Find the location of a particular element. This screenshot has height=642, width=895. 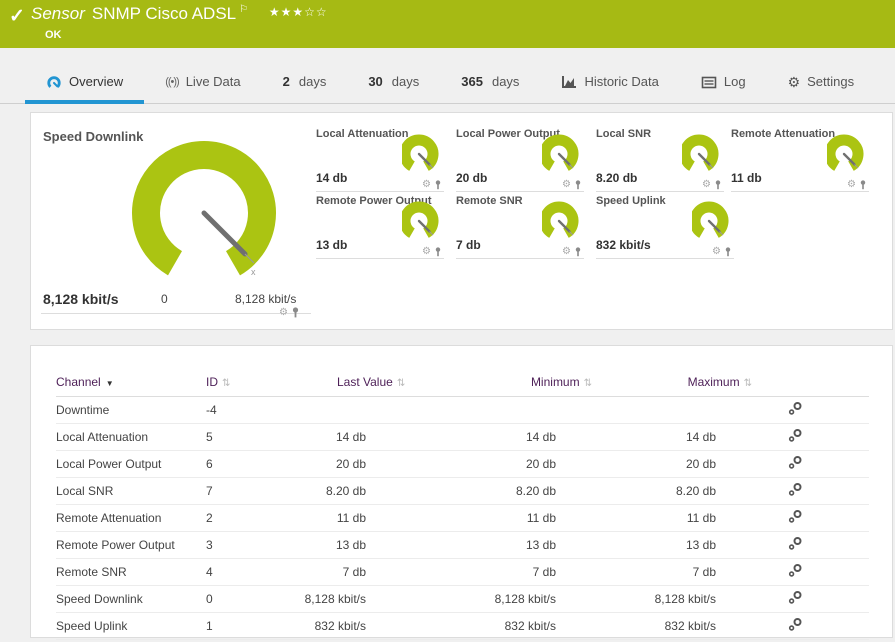

channel-maximum: 8.20 db is located at coordinates (636, 491).